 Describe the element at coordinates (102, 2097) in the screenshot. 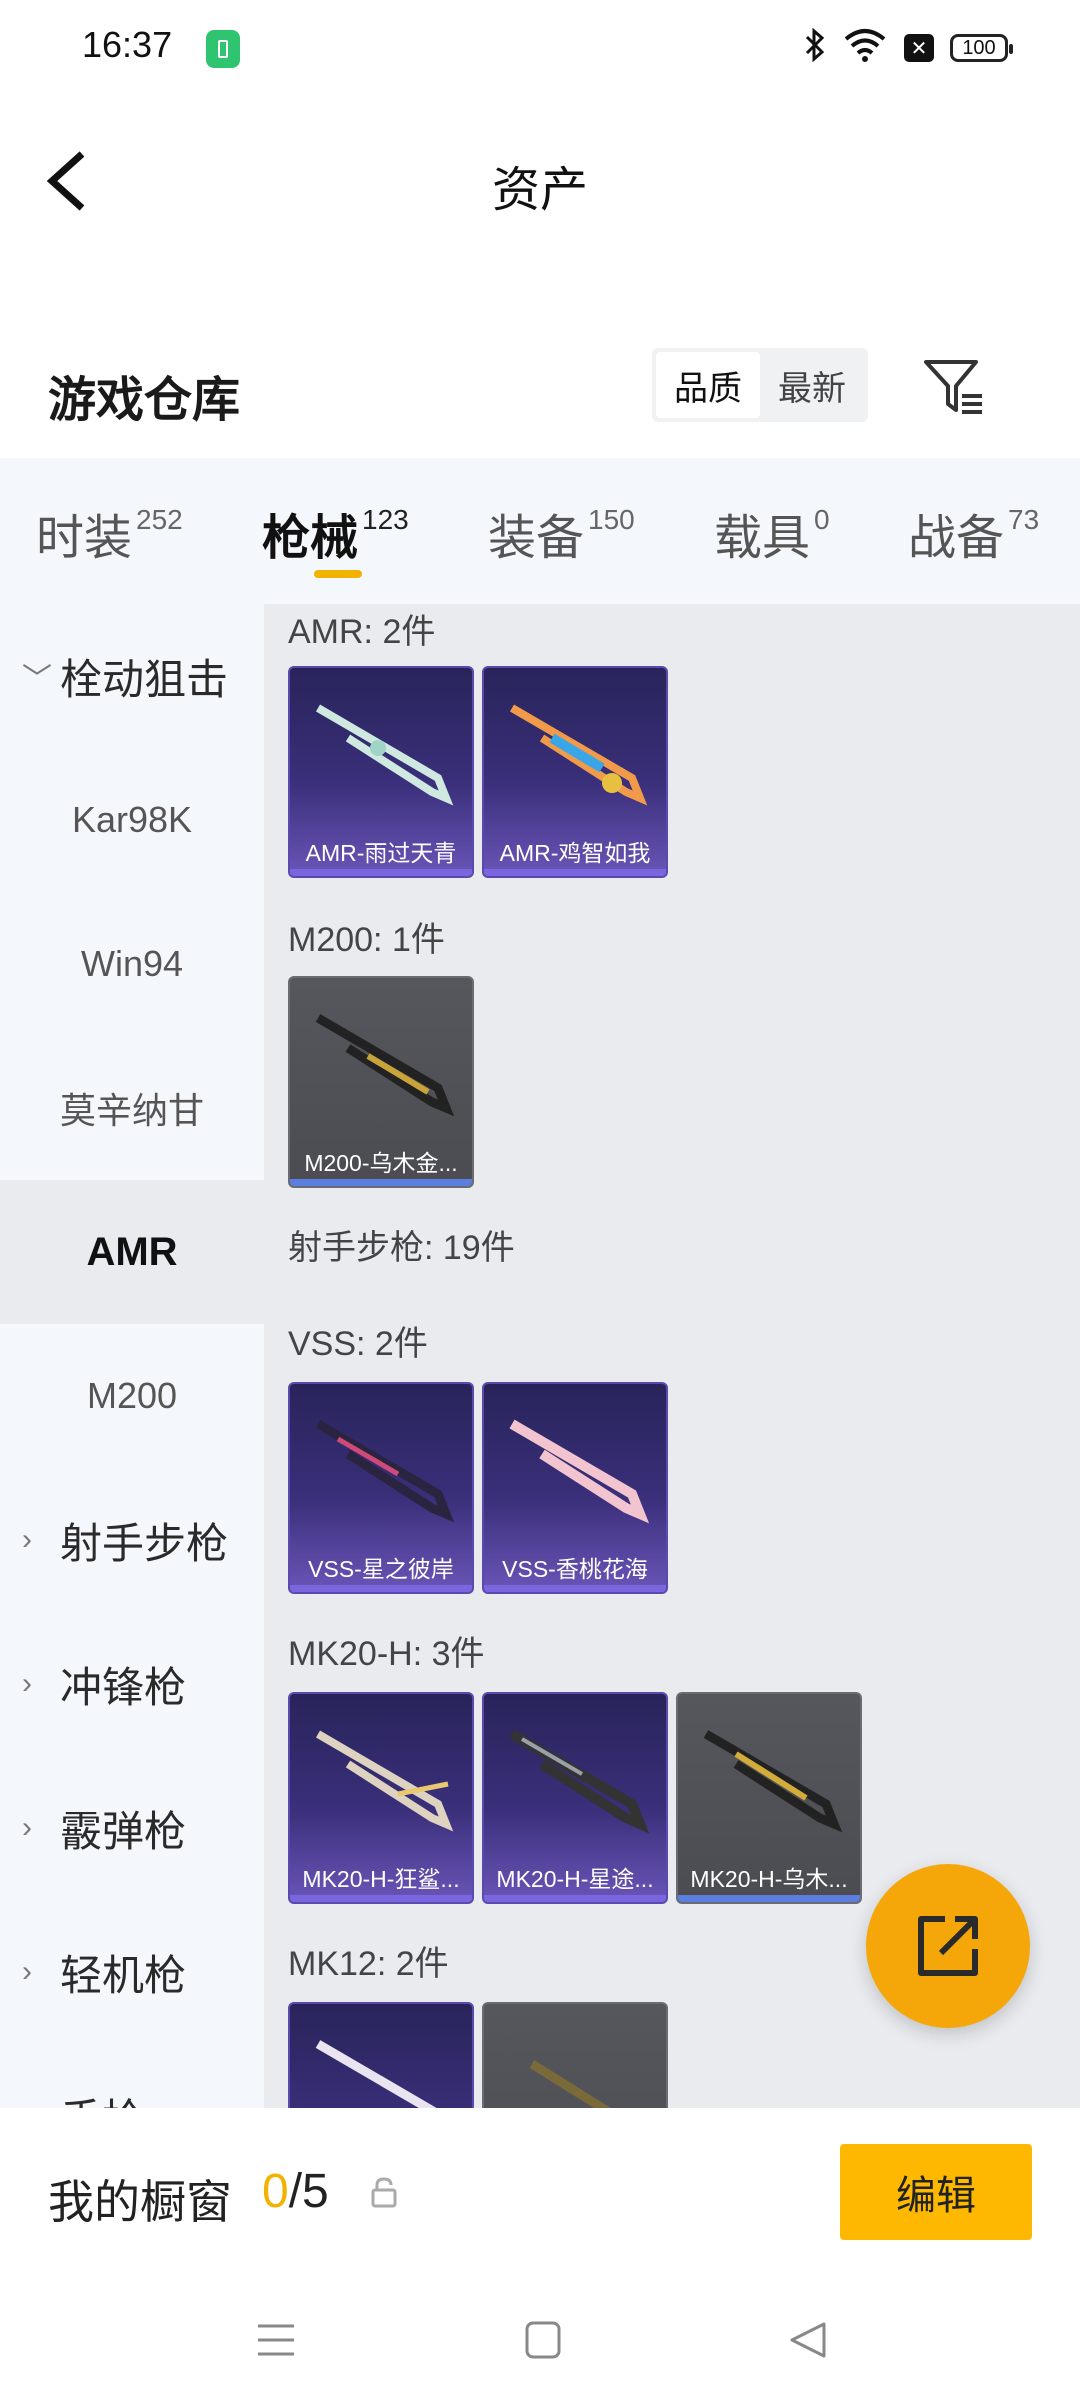

I see `sidebar-item-label: 手枪` at that location.